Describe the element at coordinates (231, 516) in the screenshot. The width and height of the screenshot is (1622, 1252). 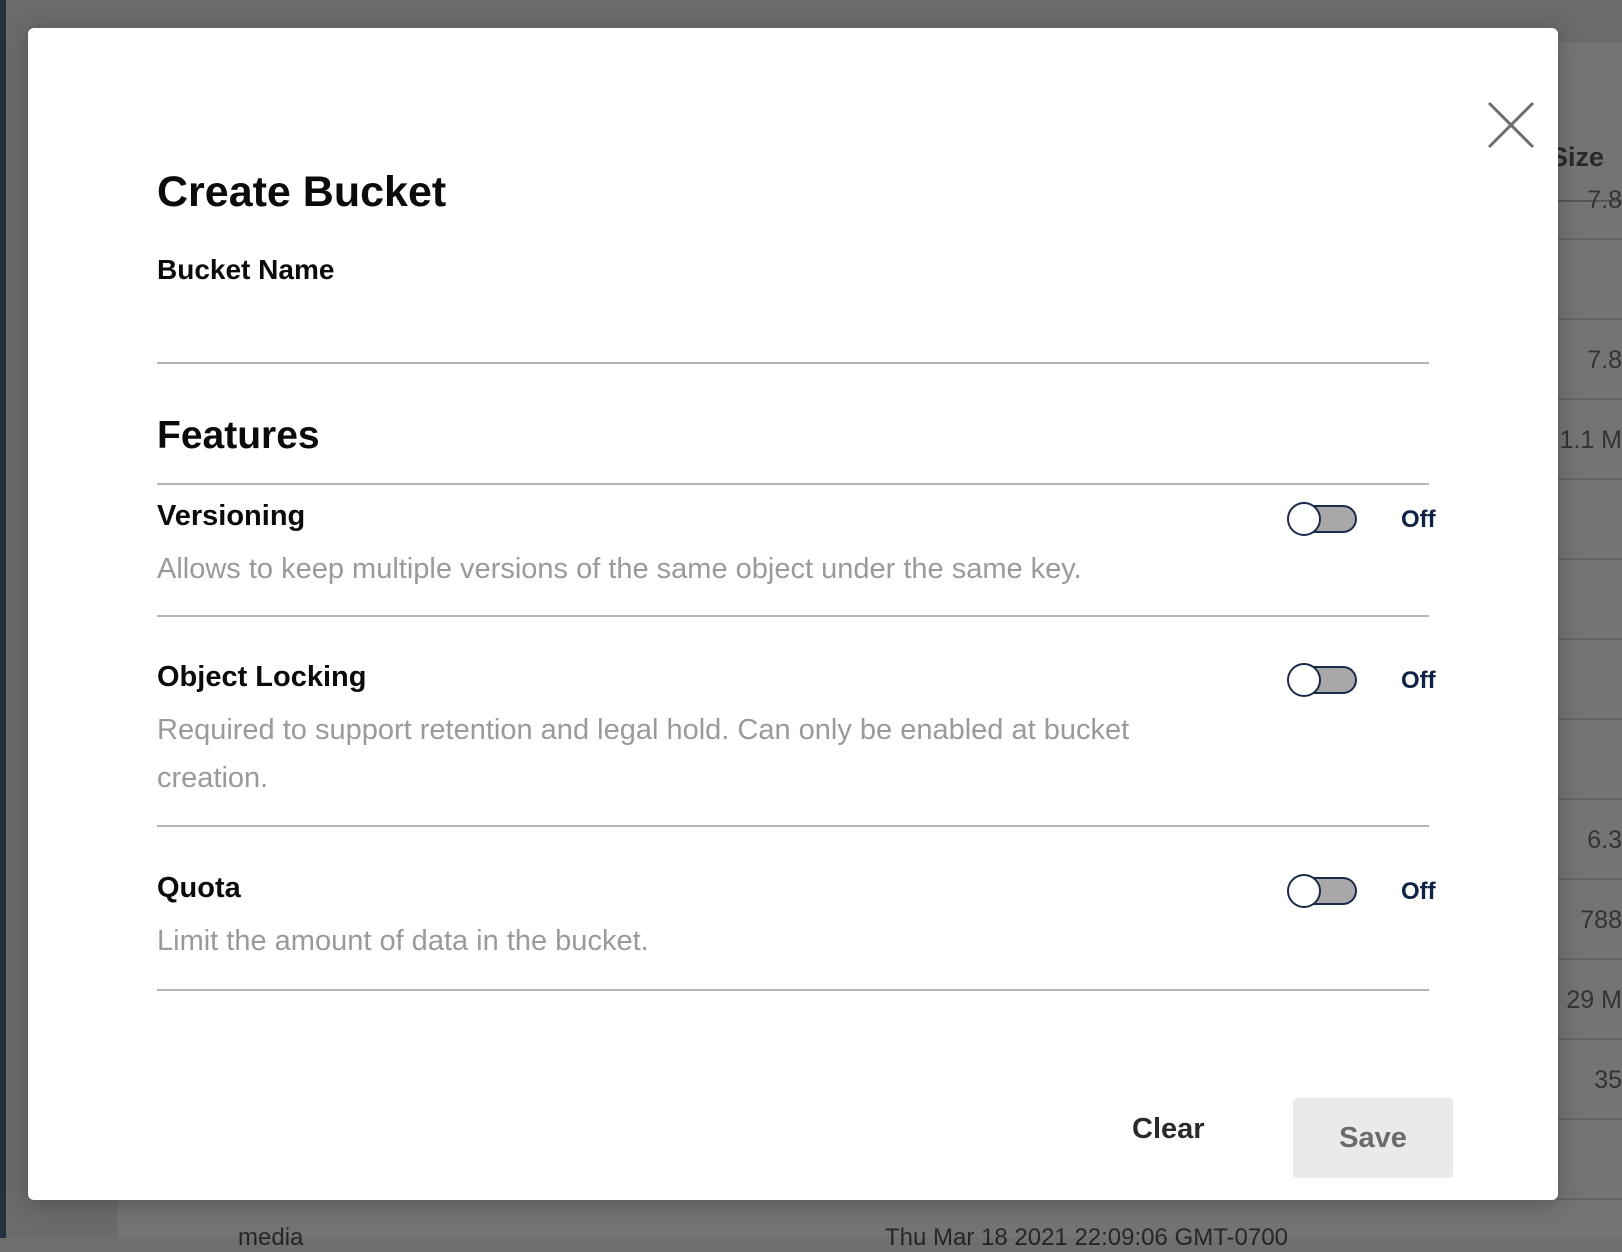
I see `feature-versioning-title: Versioning` at that location.